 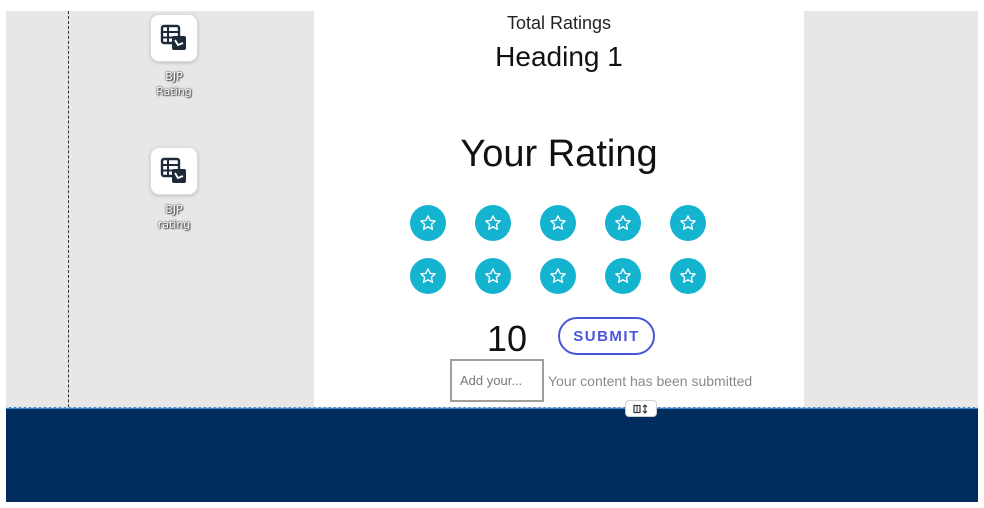 What do you see at coordinates (650, 381) in the screenshot?
I see `submission-success-message: Your content has been submitted` at bounding box center [650, 381].